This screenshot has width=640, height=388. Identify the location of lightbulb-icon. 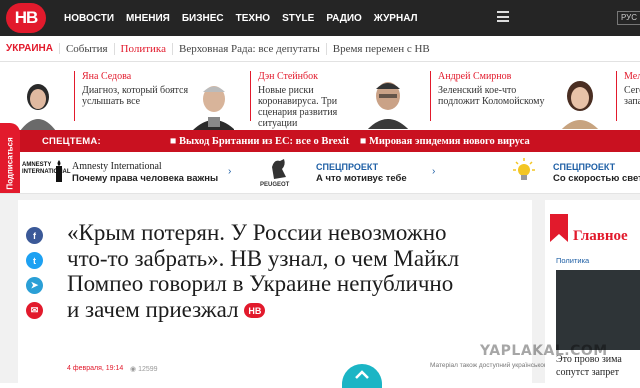
(524, 169).